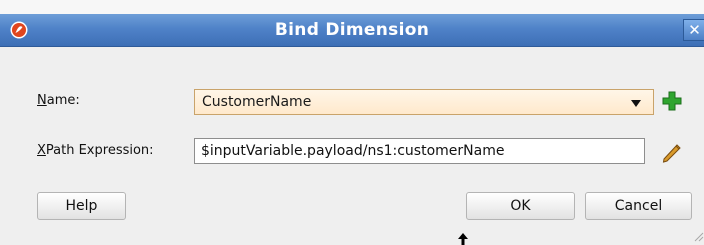 This screenshot has height=245, width=704. Describe the element at coordinates (693, 30) in the screenshot. I see `close-button: ✕` at that location.